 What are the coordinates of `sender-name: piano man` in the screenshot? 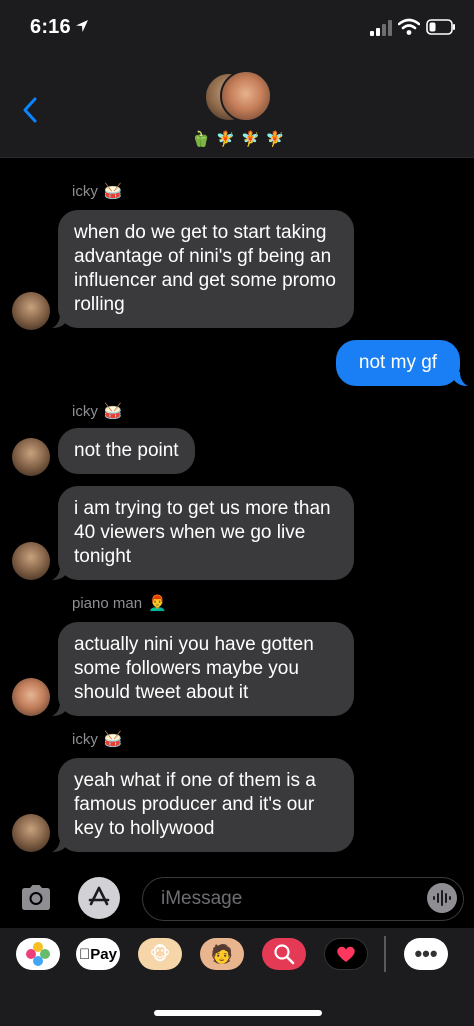 It's located at (107, 603).